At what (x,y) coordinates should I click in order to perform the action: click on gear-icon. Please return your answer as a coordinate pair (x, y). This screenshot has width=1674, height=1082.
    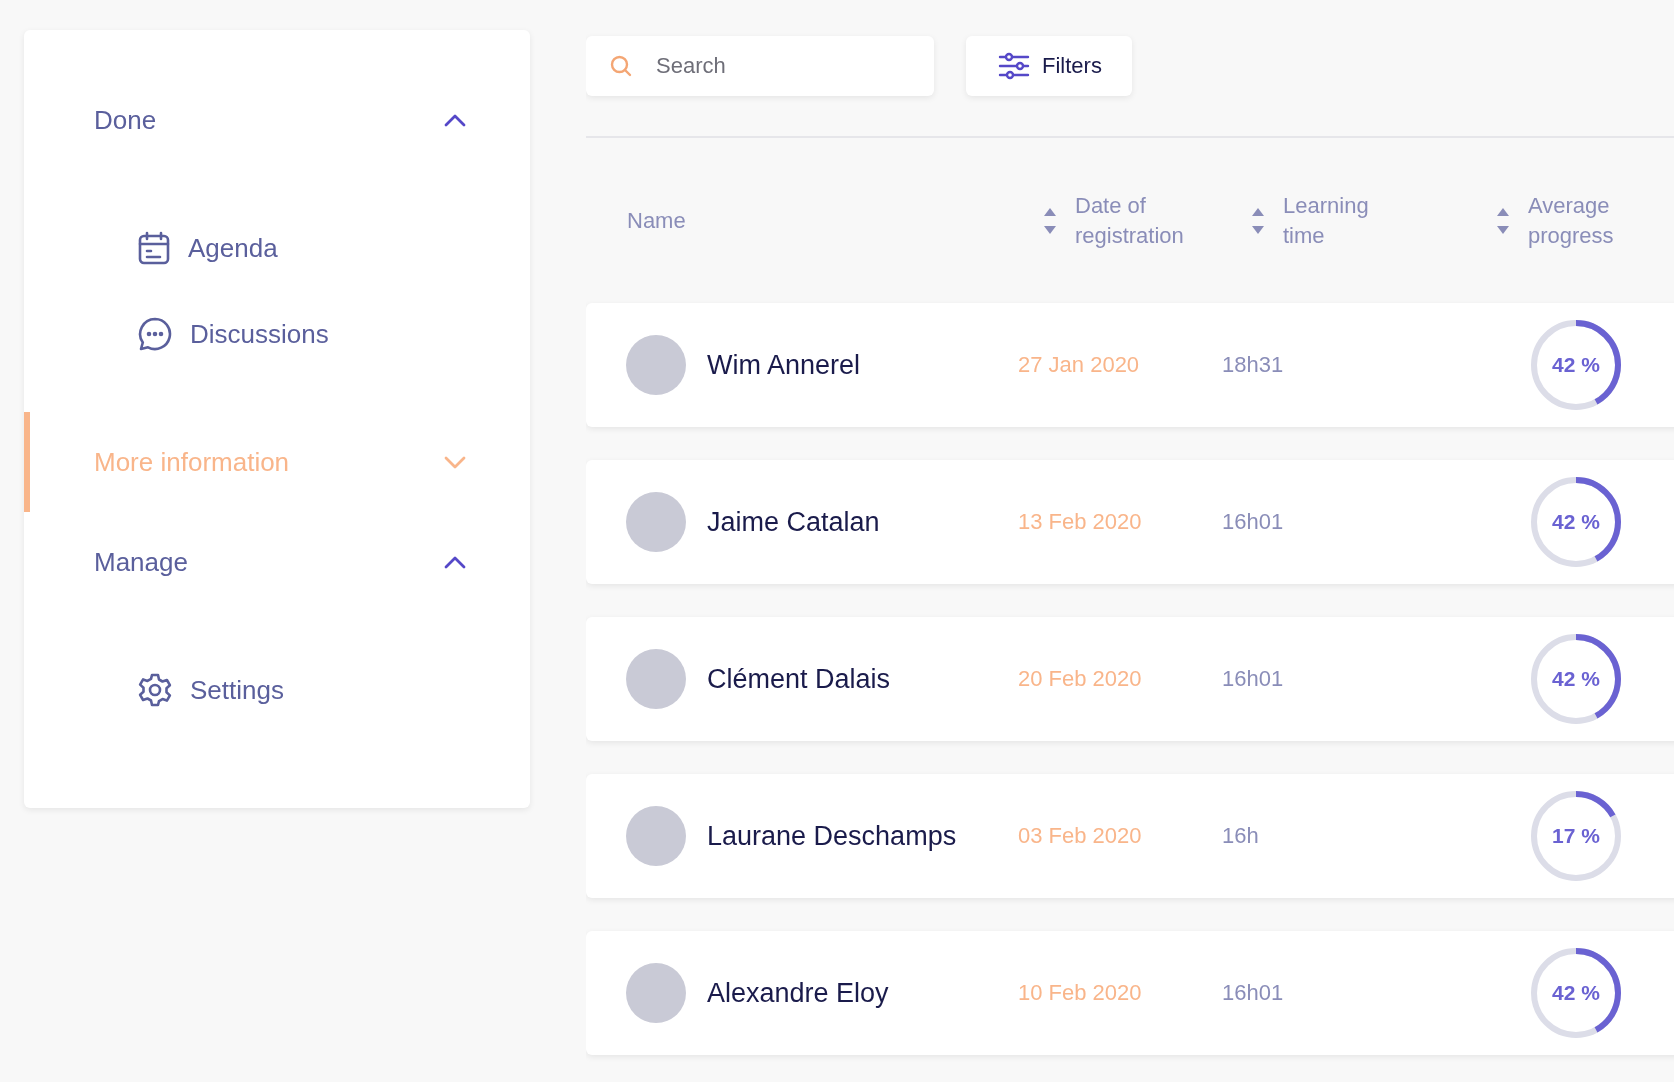
    Looking at the image, I should click on (155, 690).